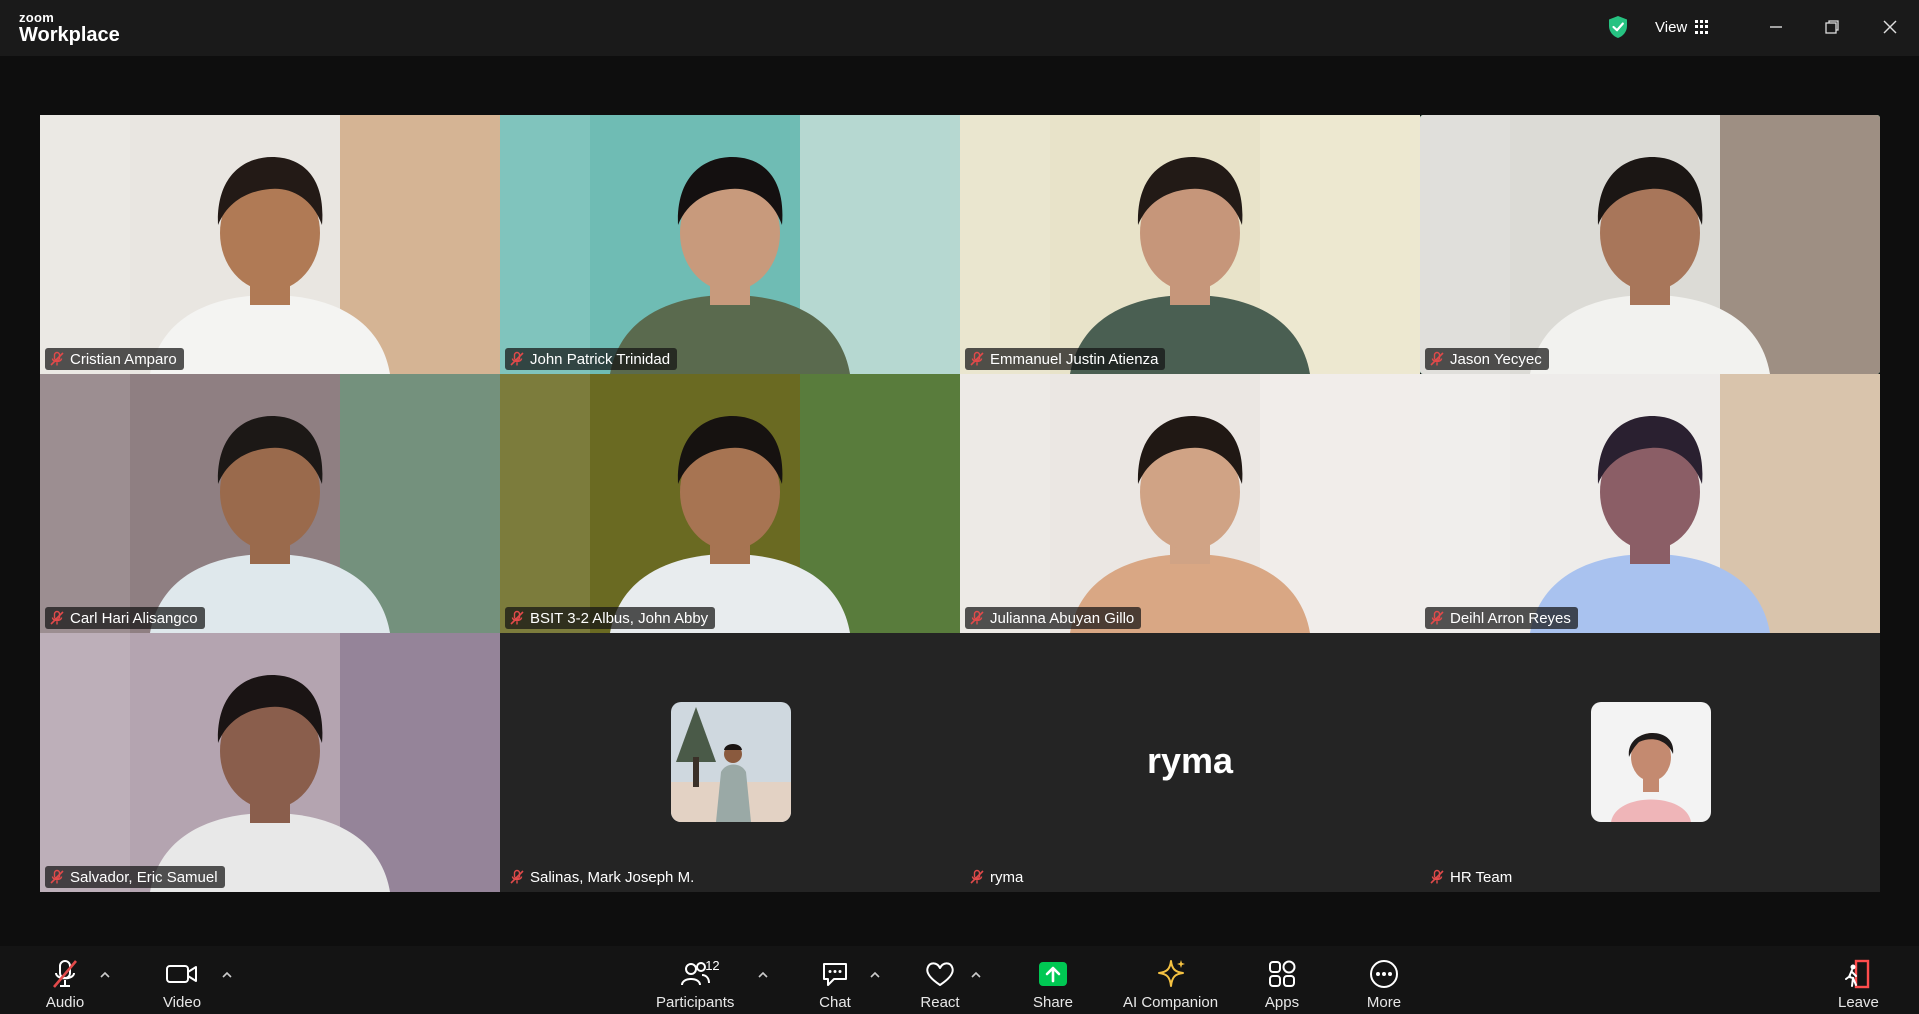 This screenshot has height=1014, width=1919. Describe the element at coordinates (695, 1002) in the screenshot. I see `participants-label: Participants` at that location.